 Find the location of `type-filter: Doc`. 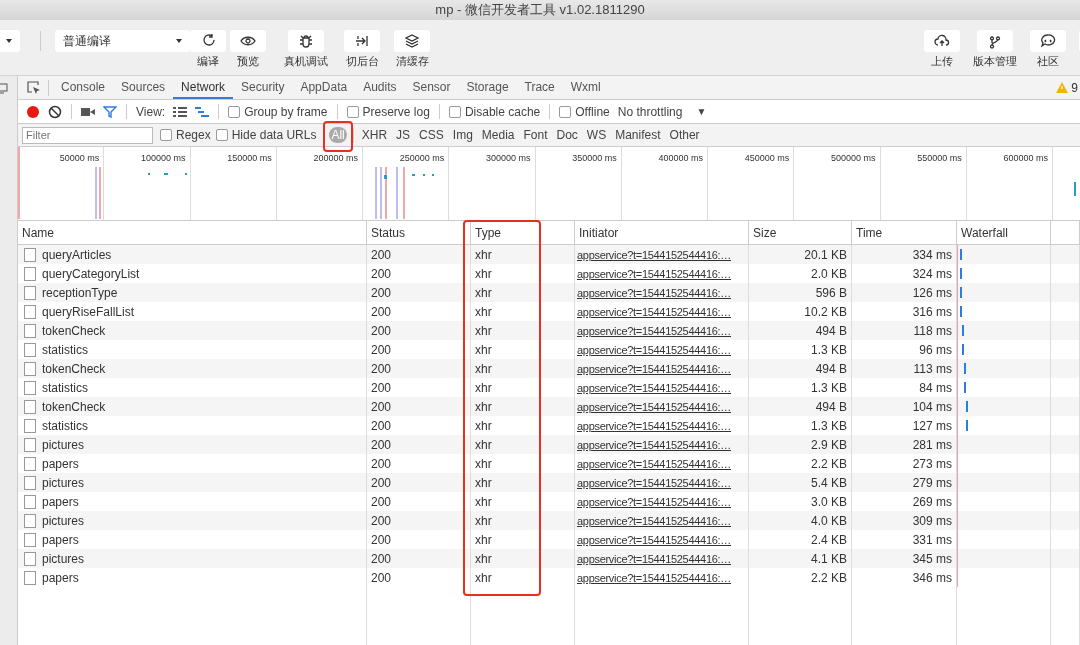

type-filter: Doc is located at coordinates (567, 135).